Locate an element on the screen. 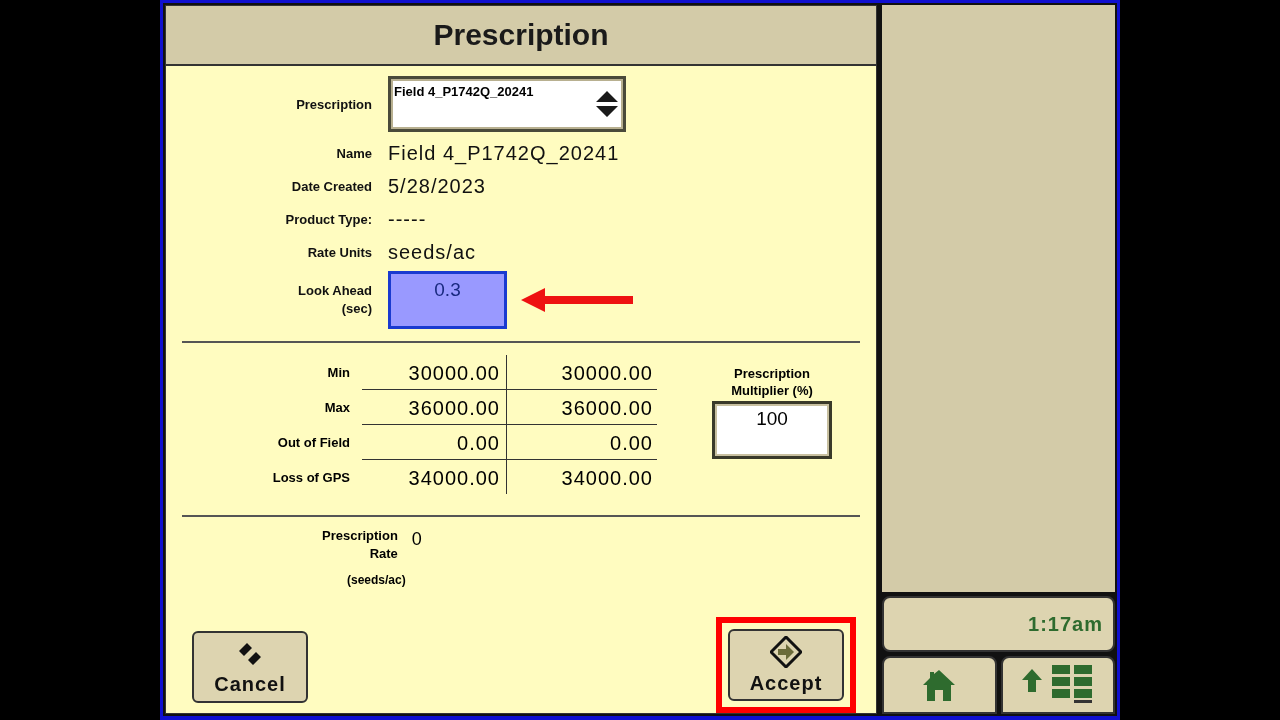  field-label: Name is located at coordinates (353, 153).